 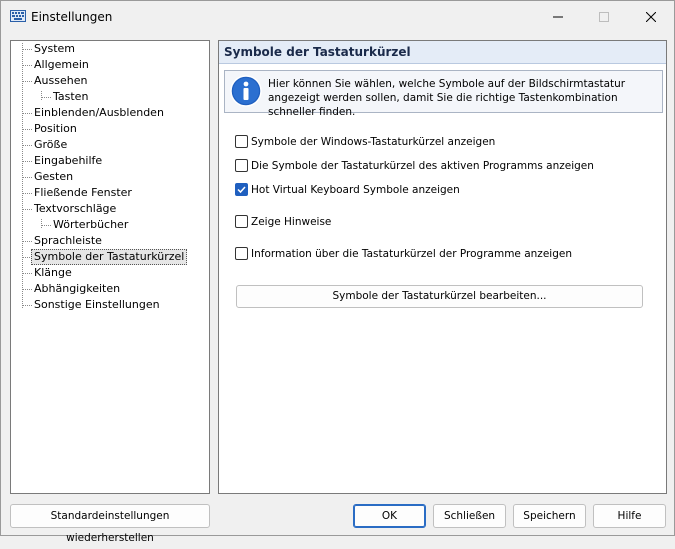 I want to click on save-button: Speichern, so click(x=549, y=516).